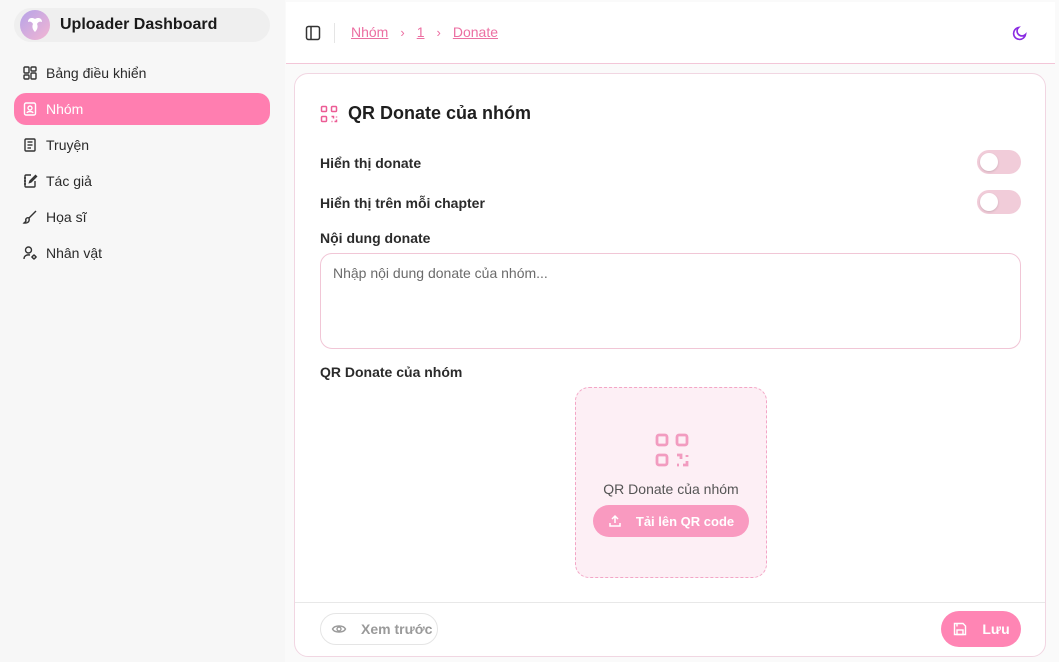 The image size is (1059, 662). I want to click on preview-button: Xem trước, so click(379, 629).